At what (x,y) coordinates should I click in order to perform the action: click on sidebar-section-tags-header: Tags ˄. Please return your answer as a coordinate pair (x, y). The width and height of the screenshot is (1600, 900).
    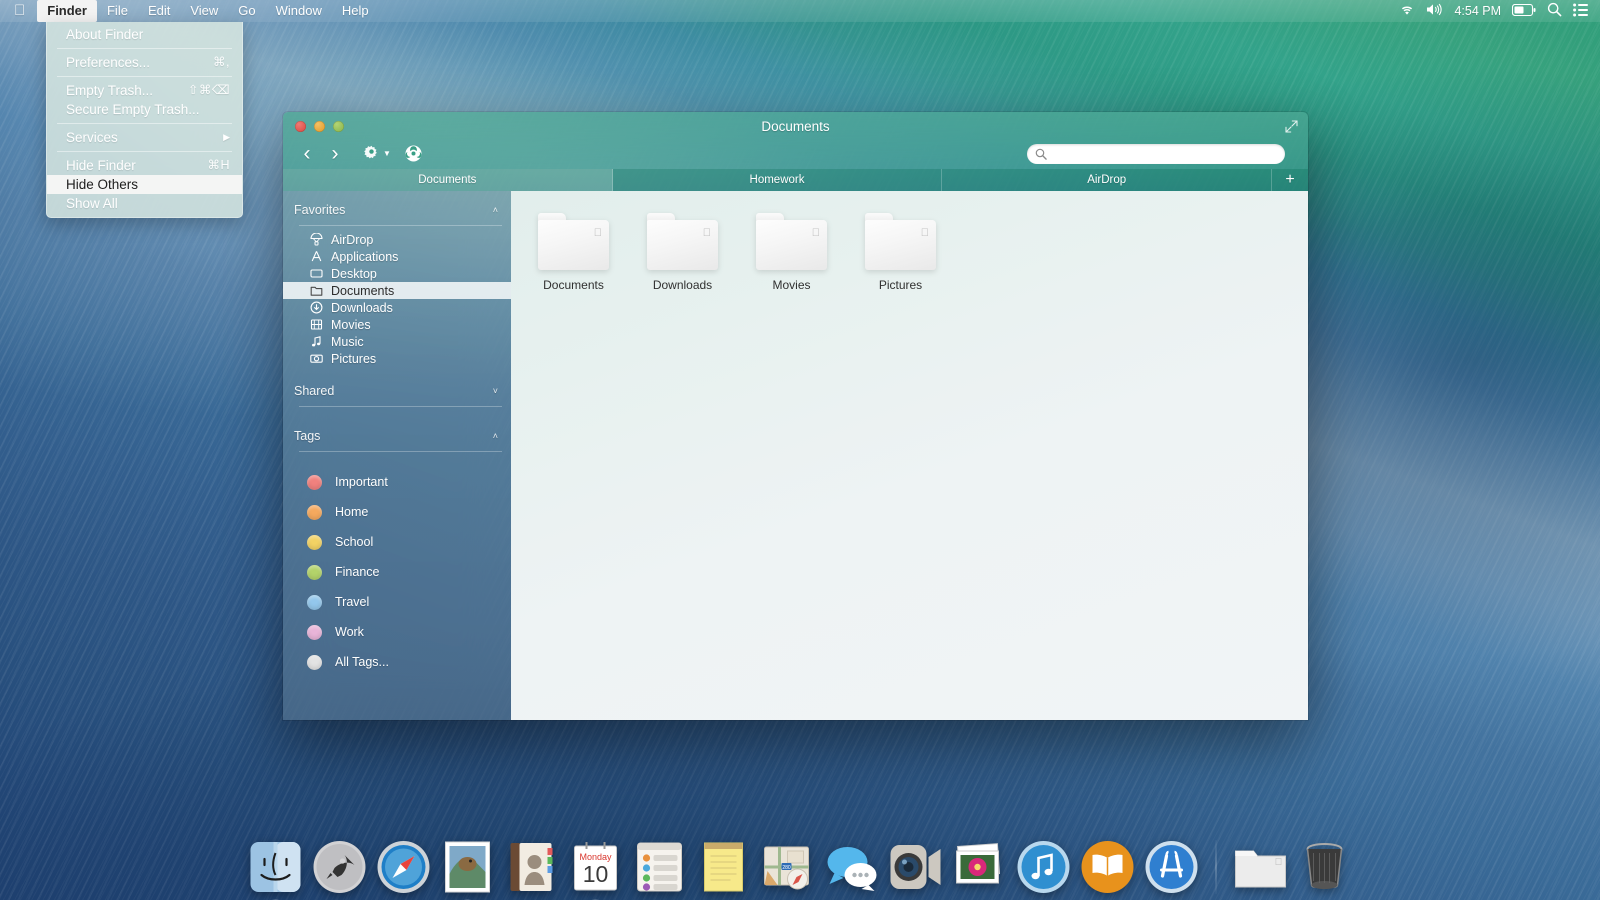
    Looking at the image, I should click on (397, 436).